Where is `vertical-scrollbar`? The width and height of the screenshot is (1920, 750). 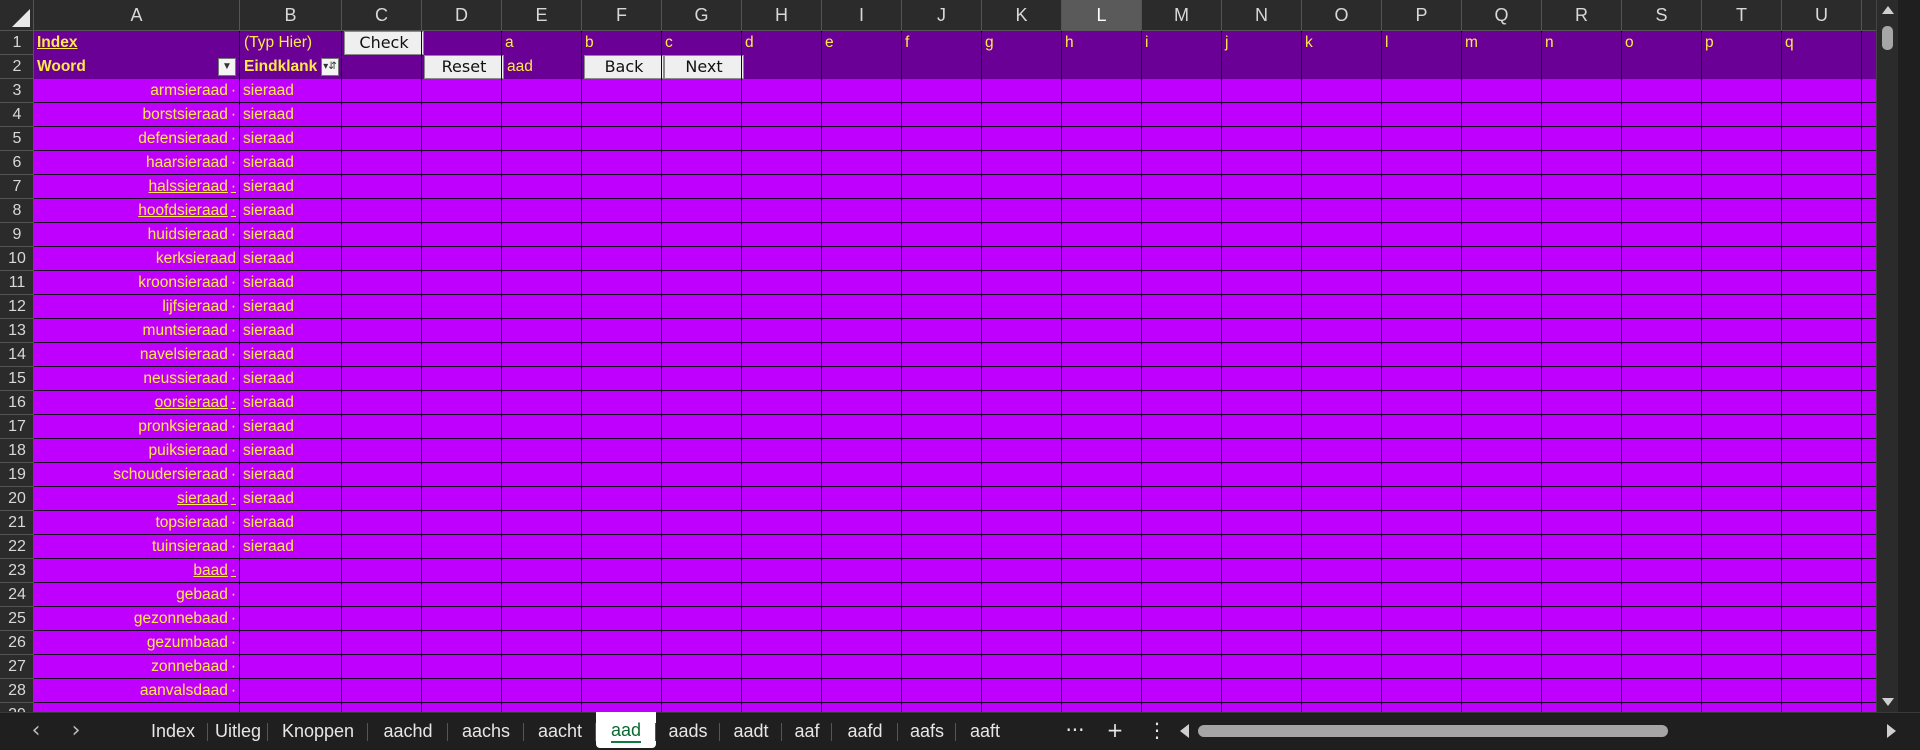 vertical-scrollbar is located at coordinates (1887, 356).